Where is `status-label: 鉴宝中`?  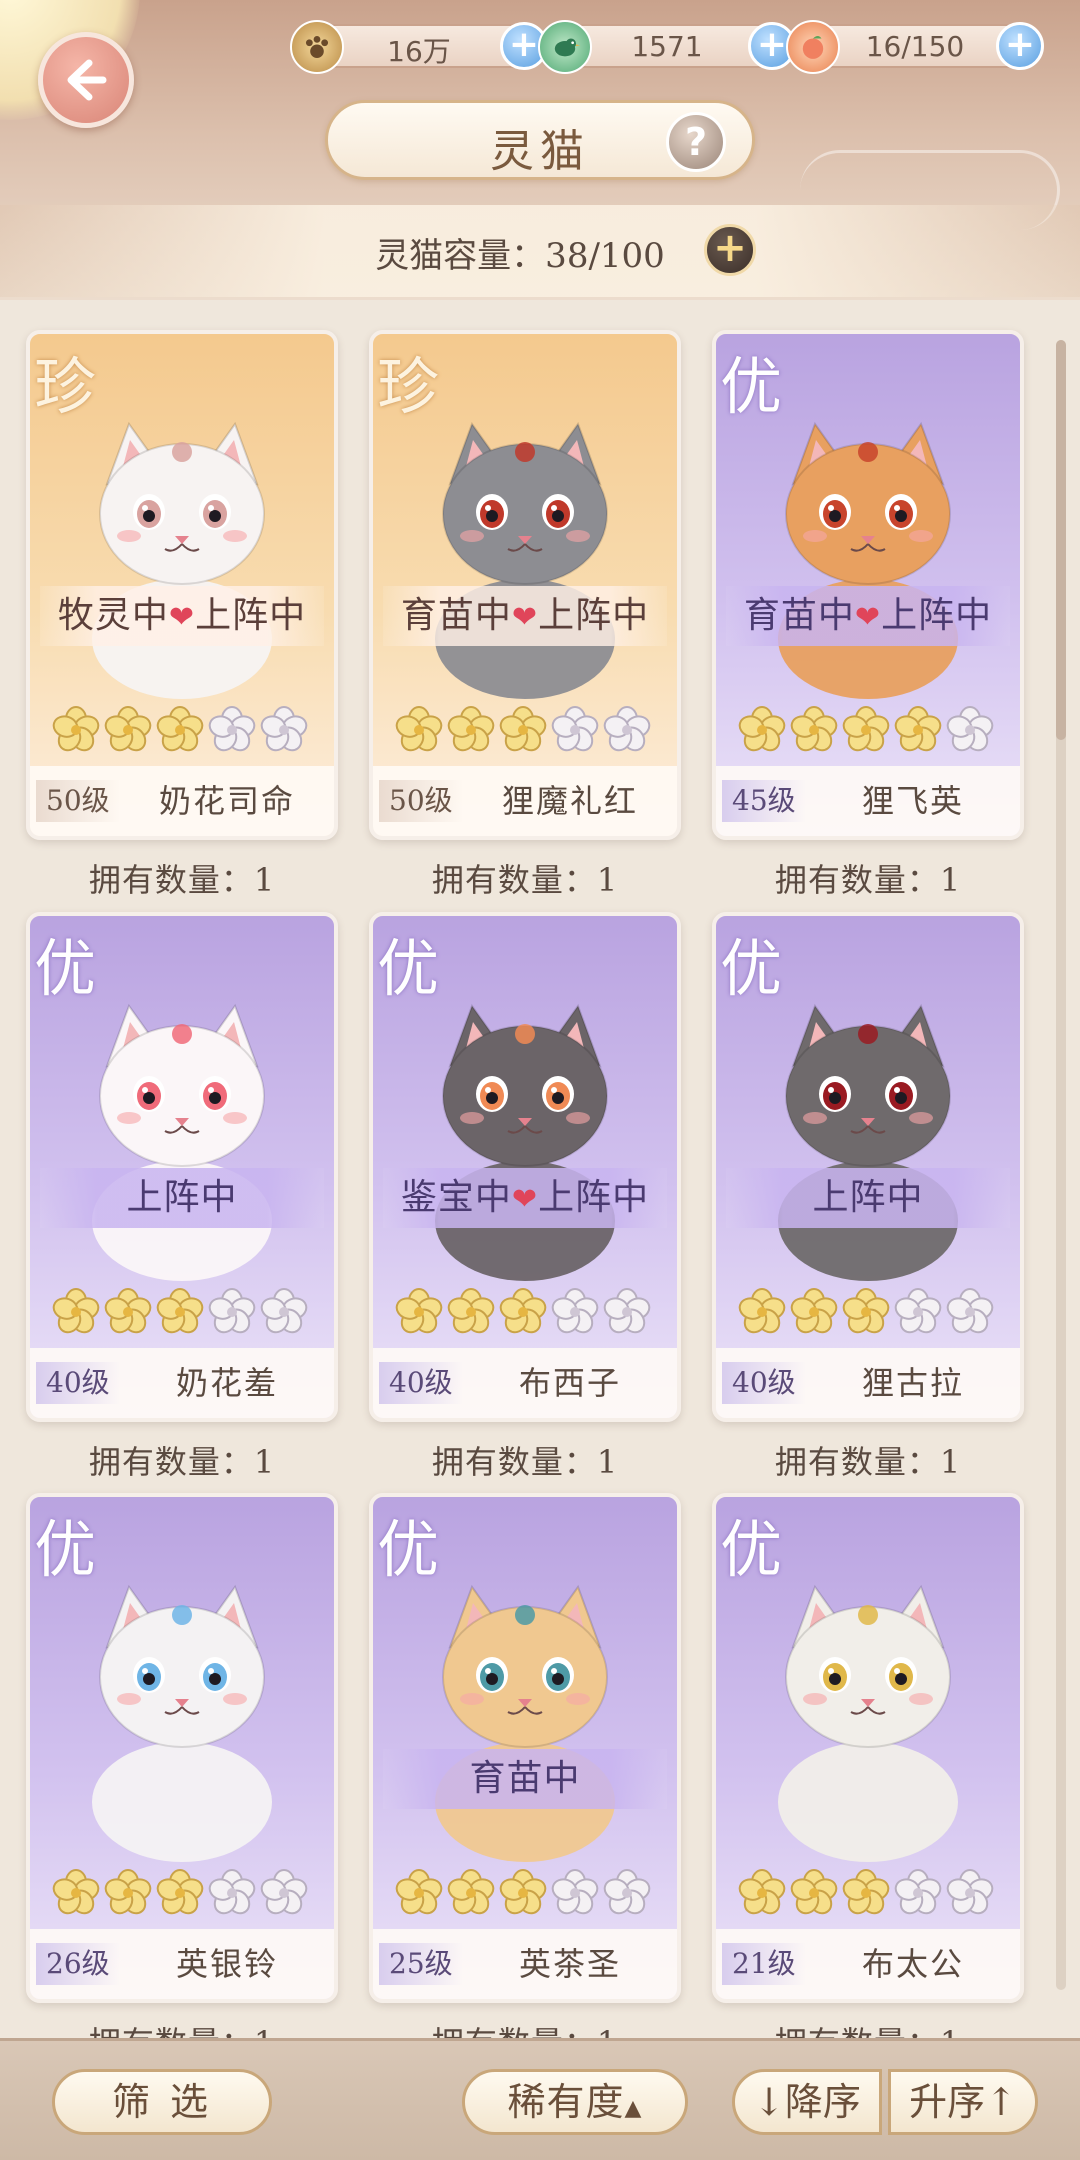
status-label: 鉴宝中 is located at coordinates (456, 1197).